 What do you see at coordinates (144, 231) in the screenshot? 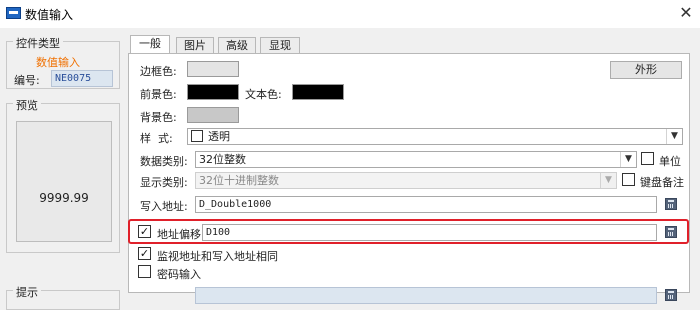
I see `address-offset-checkbox: ✓` at bounding box center [144, 231].